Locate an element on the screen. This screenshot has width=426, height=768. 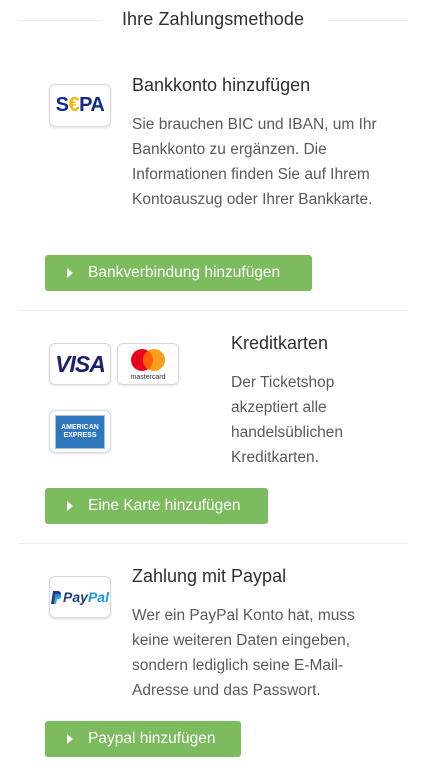
mastercard-logo: mastercard is located at coordinates (148, 364).